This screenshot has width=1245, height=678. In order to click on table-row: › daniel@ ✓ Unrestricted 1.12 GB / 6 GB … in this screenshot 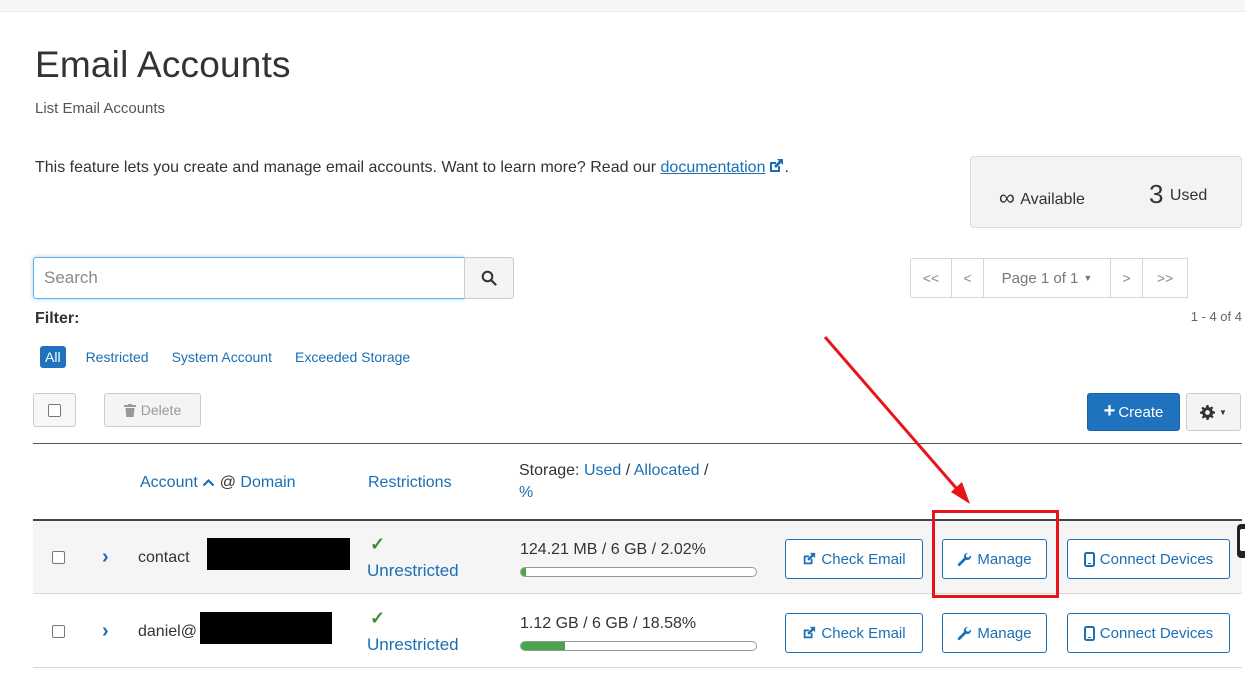, I will do `click(637, 631)`.